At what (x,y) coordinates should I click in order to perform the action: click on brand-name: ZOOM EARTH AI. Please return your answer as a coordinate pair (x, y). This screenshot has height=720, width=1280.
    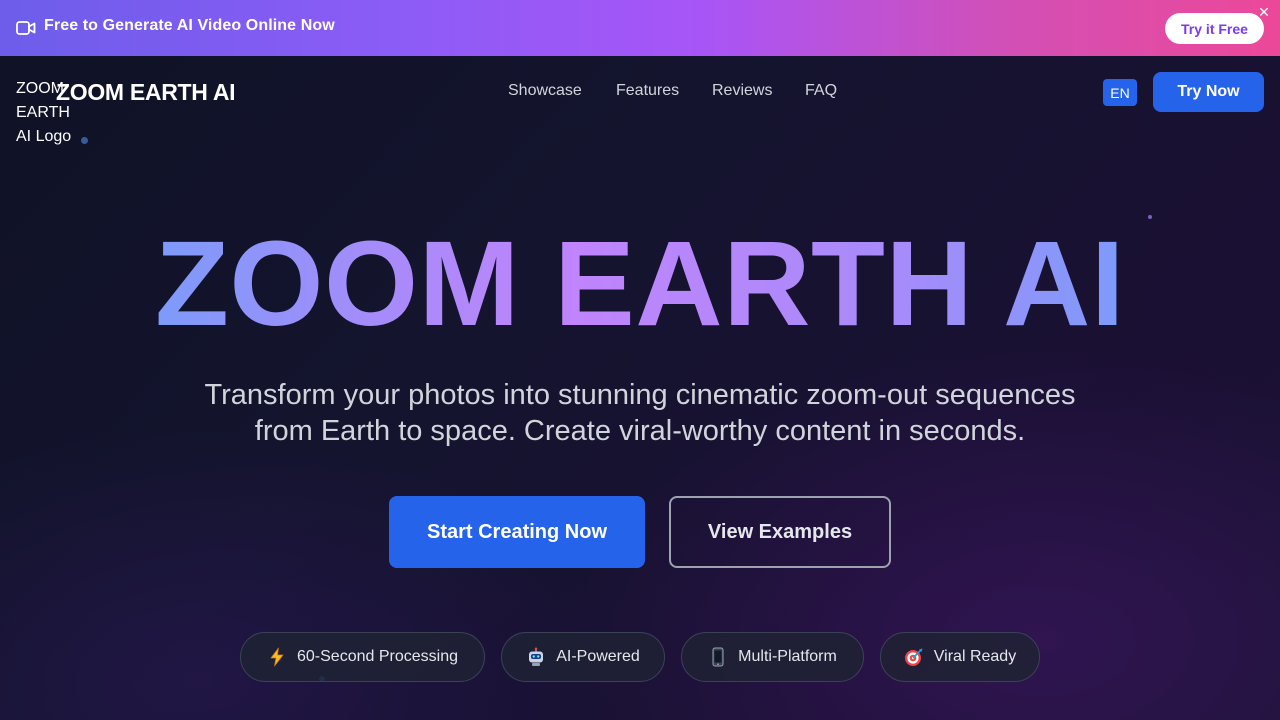
    Looking at the image, I should click on (146, 92).